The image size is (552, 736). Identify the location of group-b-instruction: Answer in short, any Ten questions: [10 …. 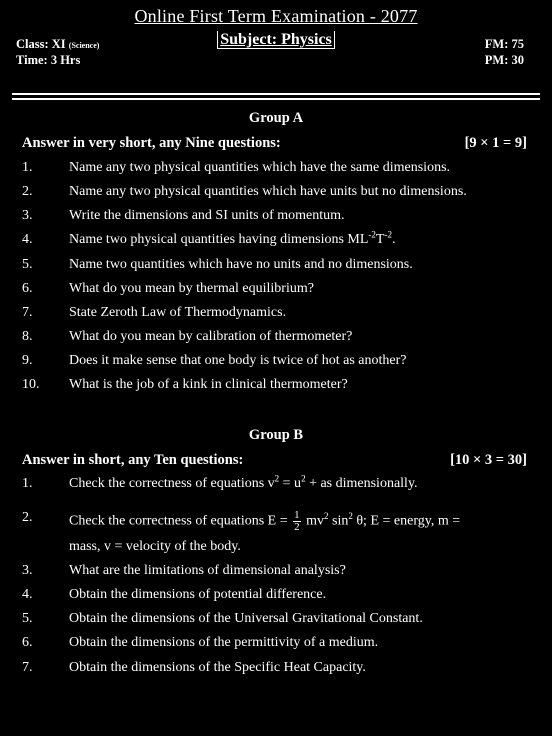
(274, 460).